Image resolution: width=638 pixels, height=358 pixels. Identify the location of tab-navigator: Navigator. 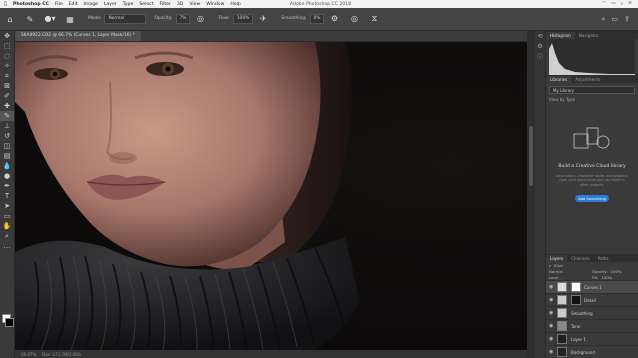
(589, 35).